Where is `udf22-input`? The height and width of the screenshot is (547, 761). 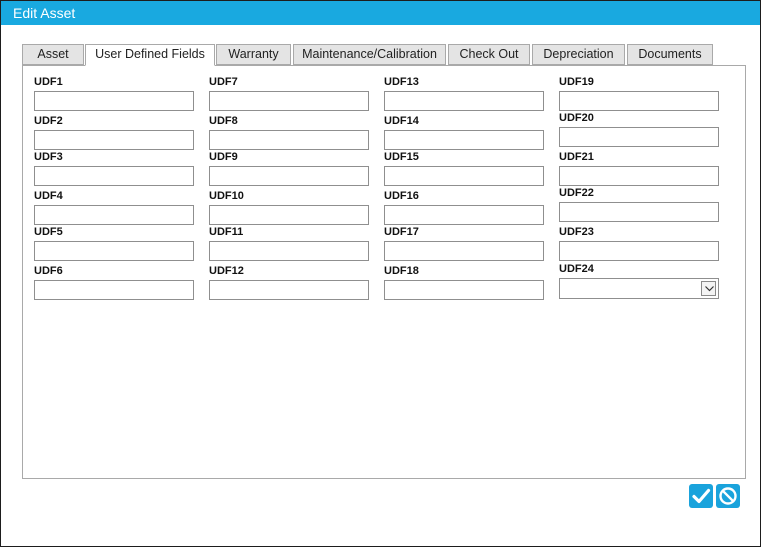
udf22-input is located at coordinates (639, 212).